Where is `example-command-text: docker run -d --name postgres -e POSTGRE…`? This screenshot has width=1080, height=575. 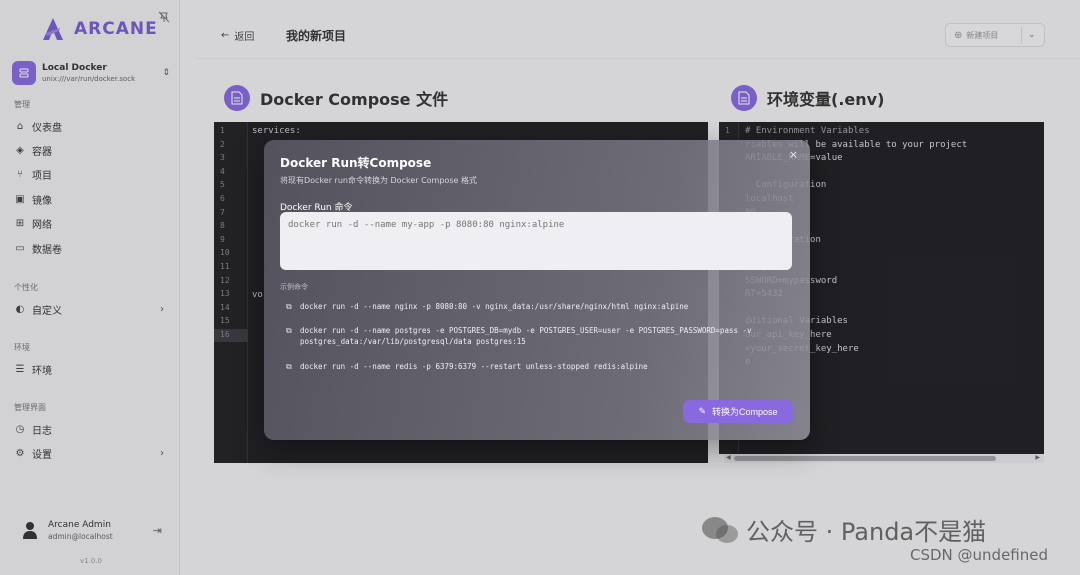 example-command-text: docker run -d --name postgres -e POSTGRE… is located at coordinates (526, 336).